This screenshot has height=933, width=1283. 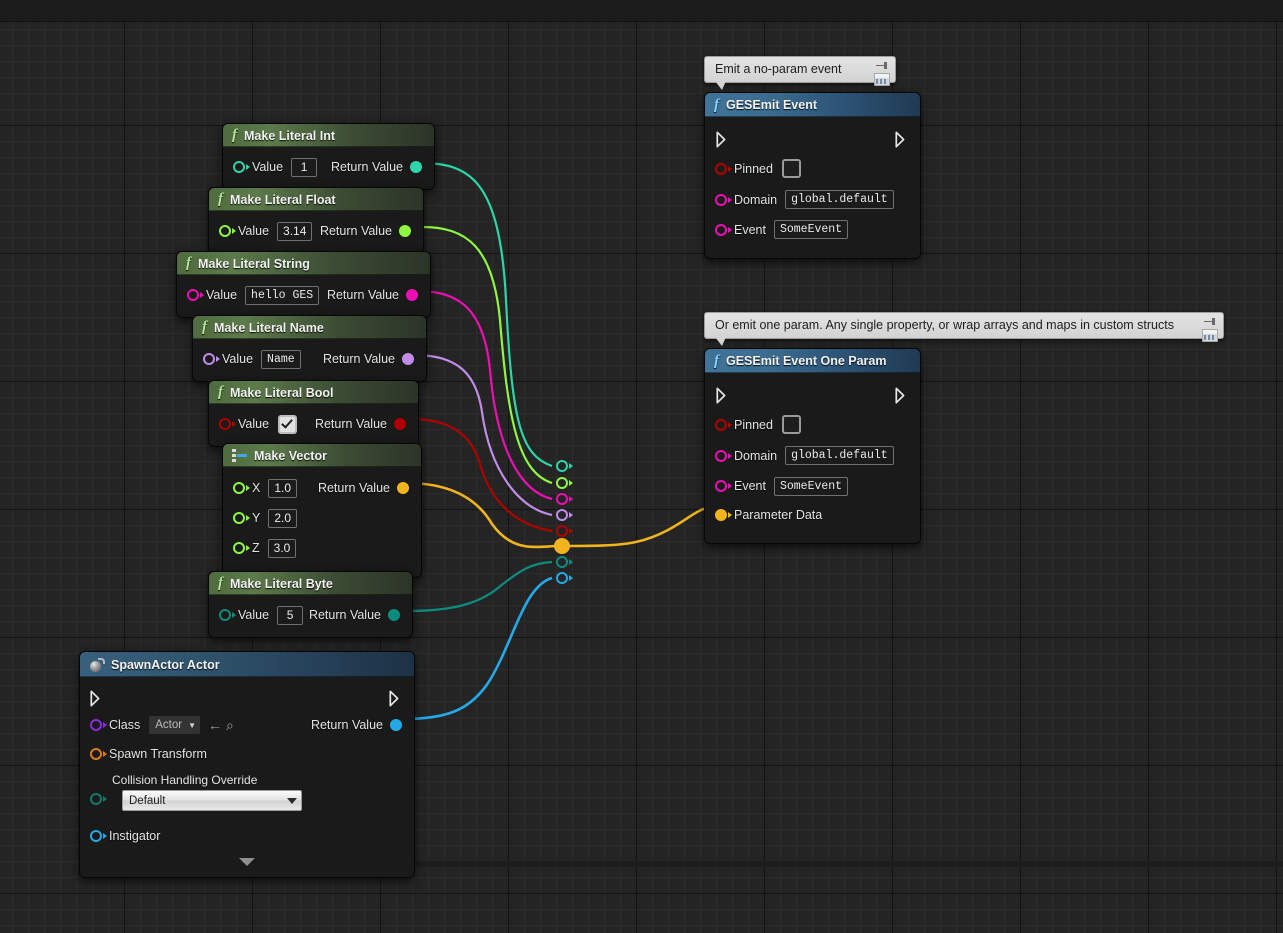 I want to click on value-input: hello GES, so click(x=282, y=295).